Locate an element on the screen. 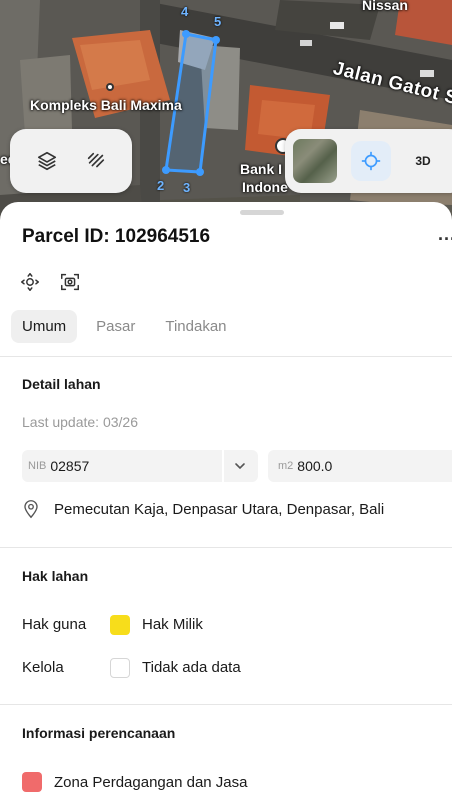 This screenshot has height=804, width=452. draw-icon is located at coordinates (96, 161).